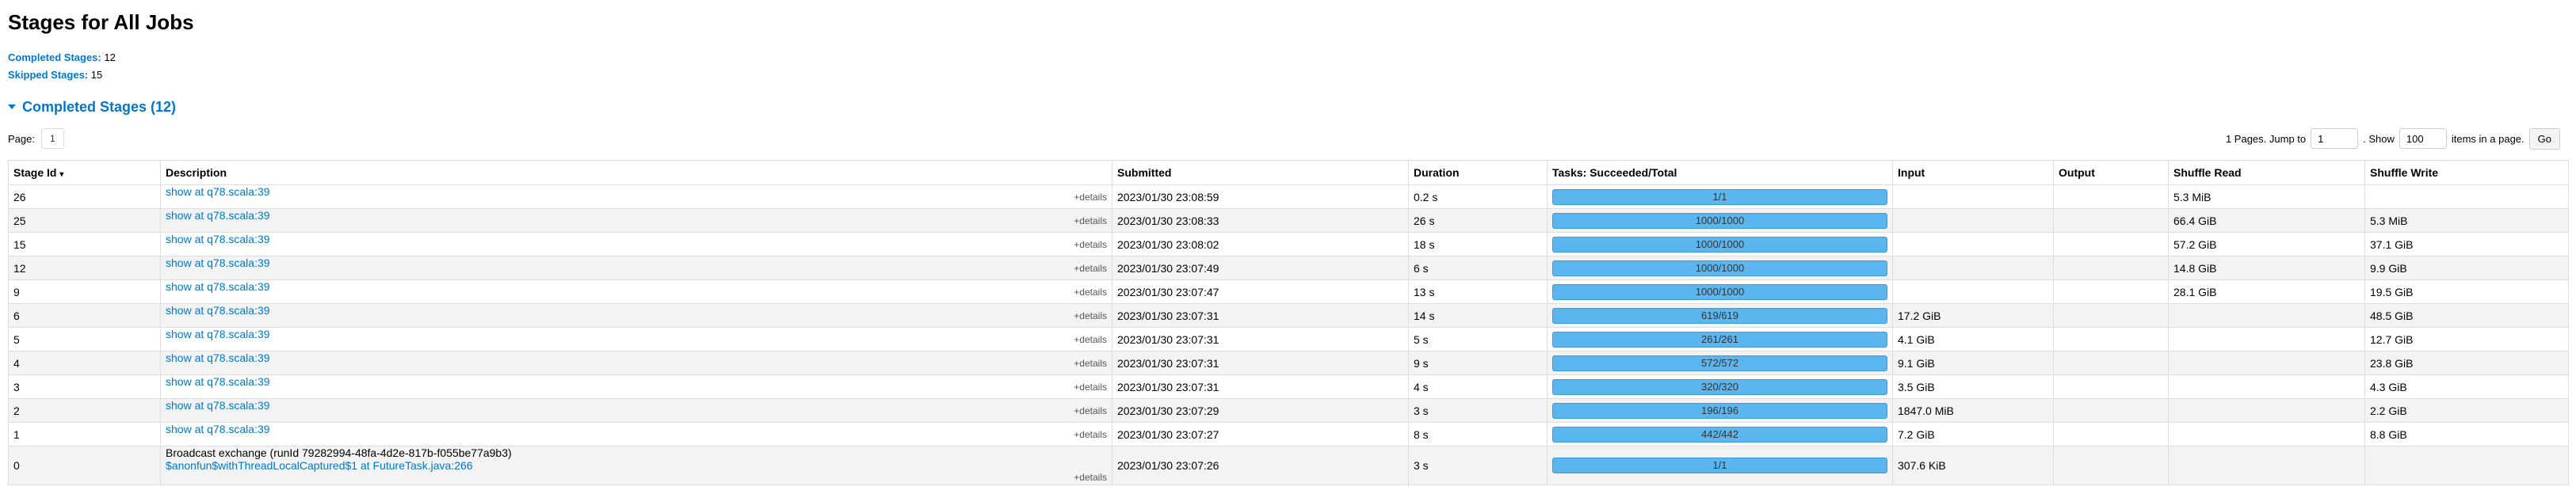 The image size is (2576, 490). What do you see at coordinates (1720, 172) in the screenshot?
I see `column-header-tasks: Tasks: Succeeded/Total` at bounding box center [1720, 172].